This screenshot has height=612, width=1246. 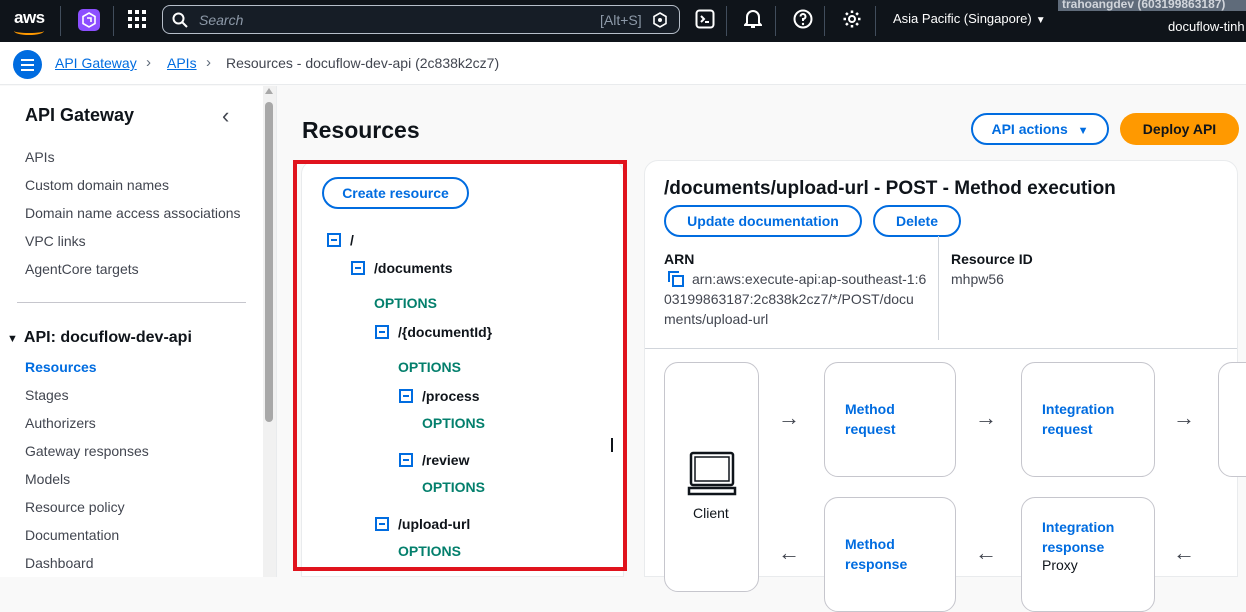 I want to click on sidebar-item-vpc-links: VPC links, so click(x=55, y=241).